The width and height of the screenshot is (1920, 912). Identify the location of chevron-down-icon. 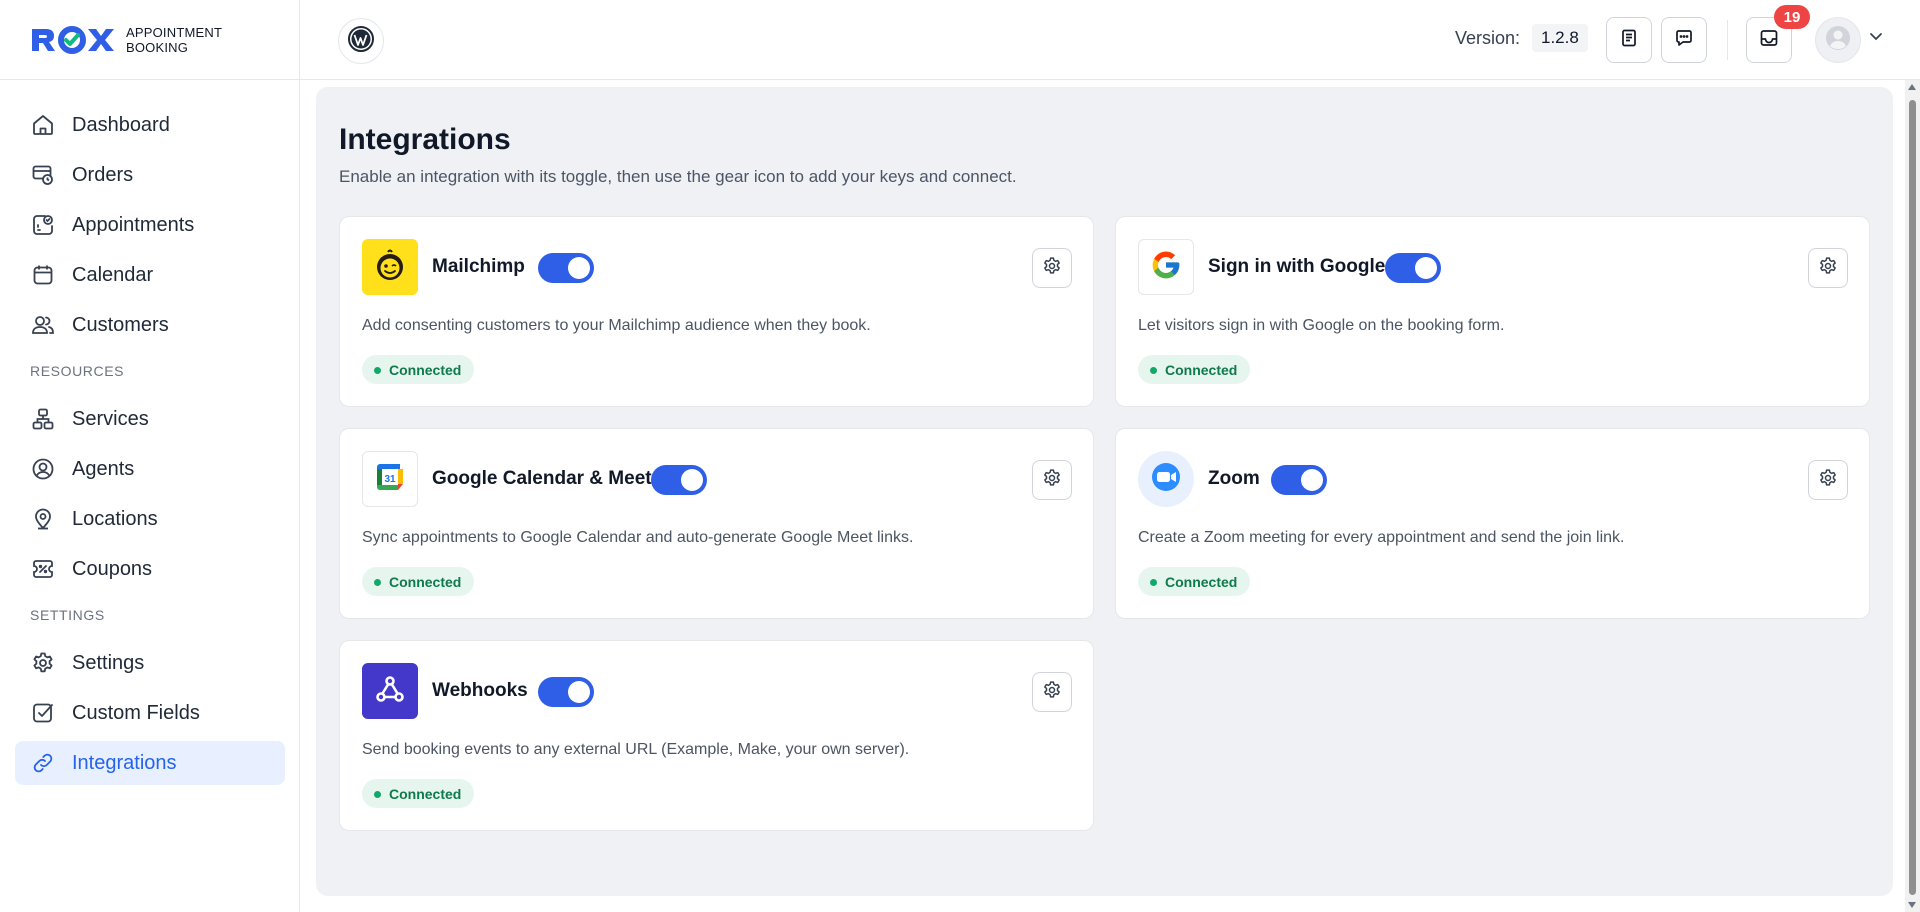
(1876, 38).